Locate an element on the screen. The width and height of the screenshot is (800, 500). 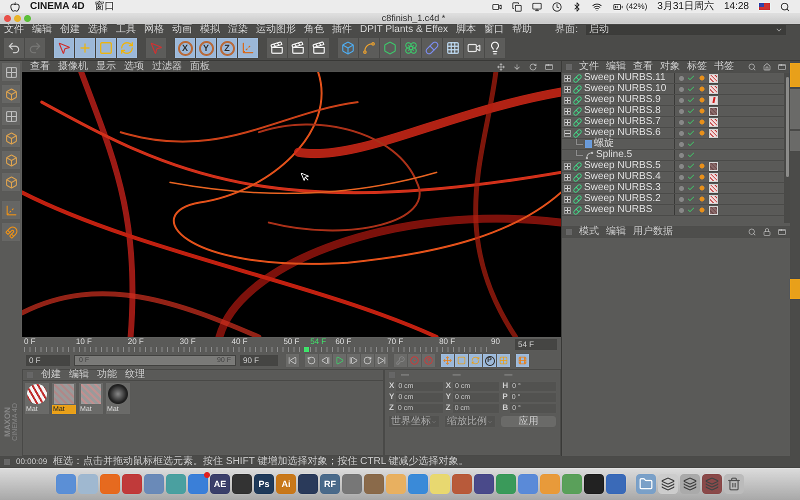
object-name: 螺旋 is located at coordinates (604, 144).